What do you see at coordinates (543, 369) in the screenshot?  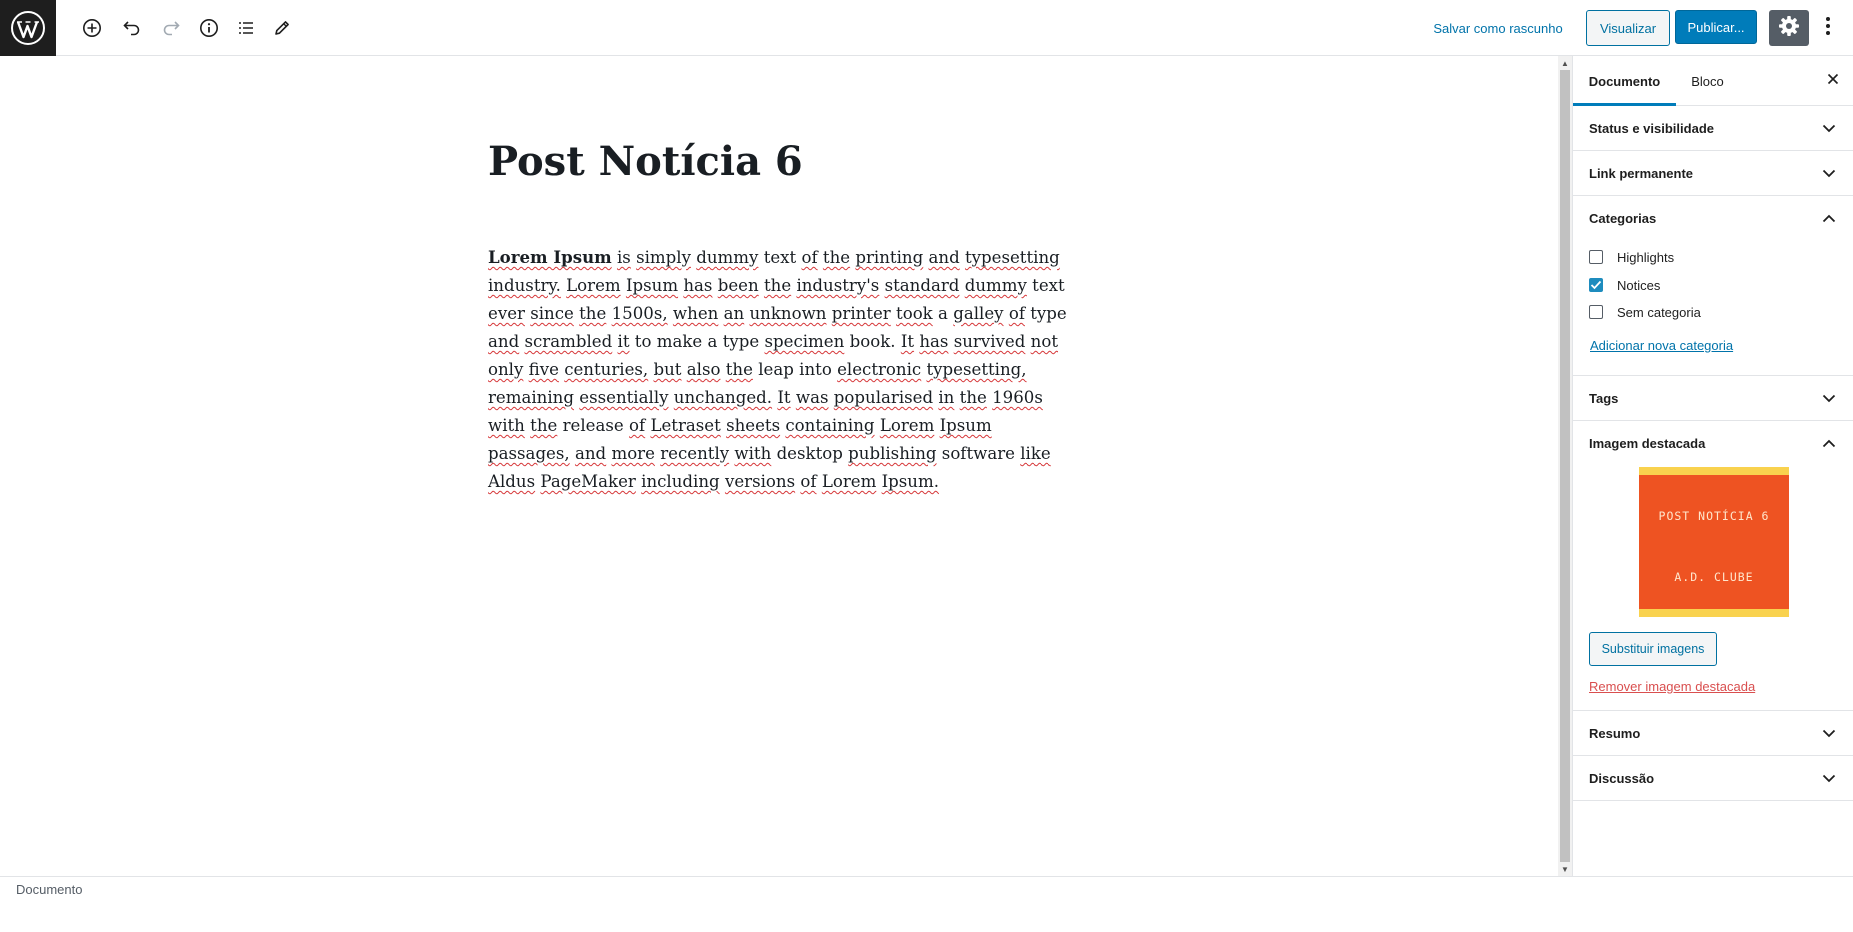 I see `post-word: five` at bounding box center [543, 369].